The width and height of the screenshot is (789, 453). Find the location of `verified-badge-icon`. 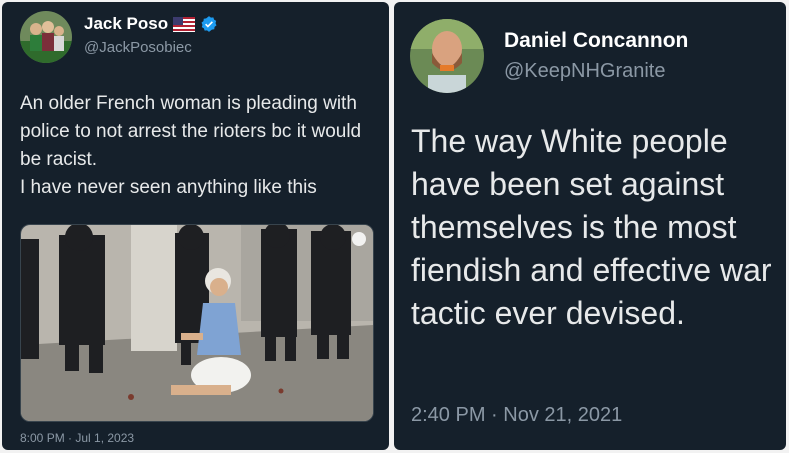

verified-badge-icon is located at coordinates (209, 24).